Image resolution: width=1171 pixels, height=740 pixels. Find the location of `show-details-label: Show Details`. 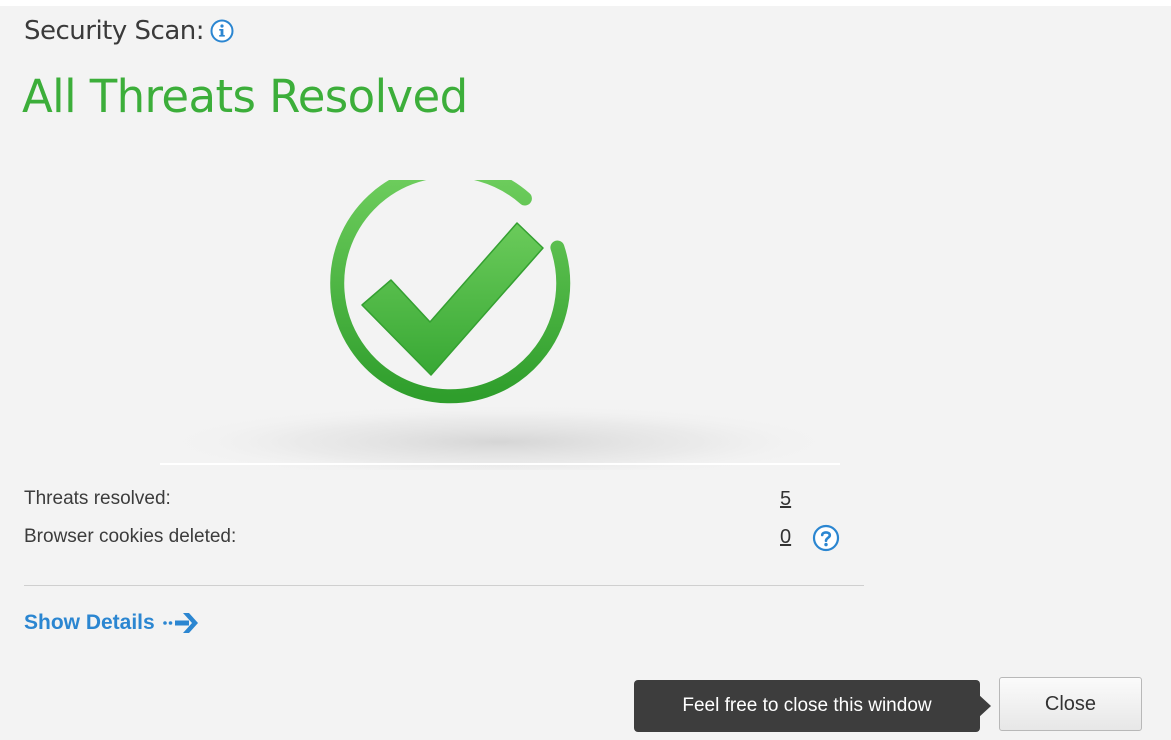

show-details-label: Show Details is located at coordinates (89, 622).